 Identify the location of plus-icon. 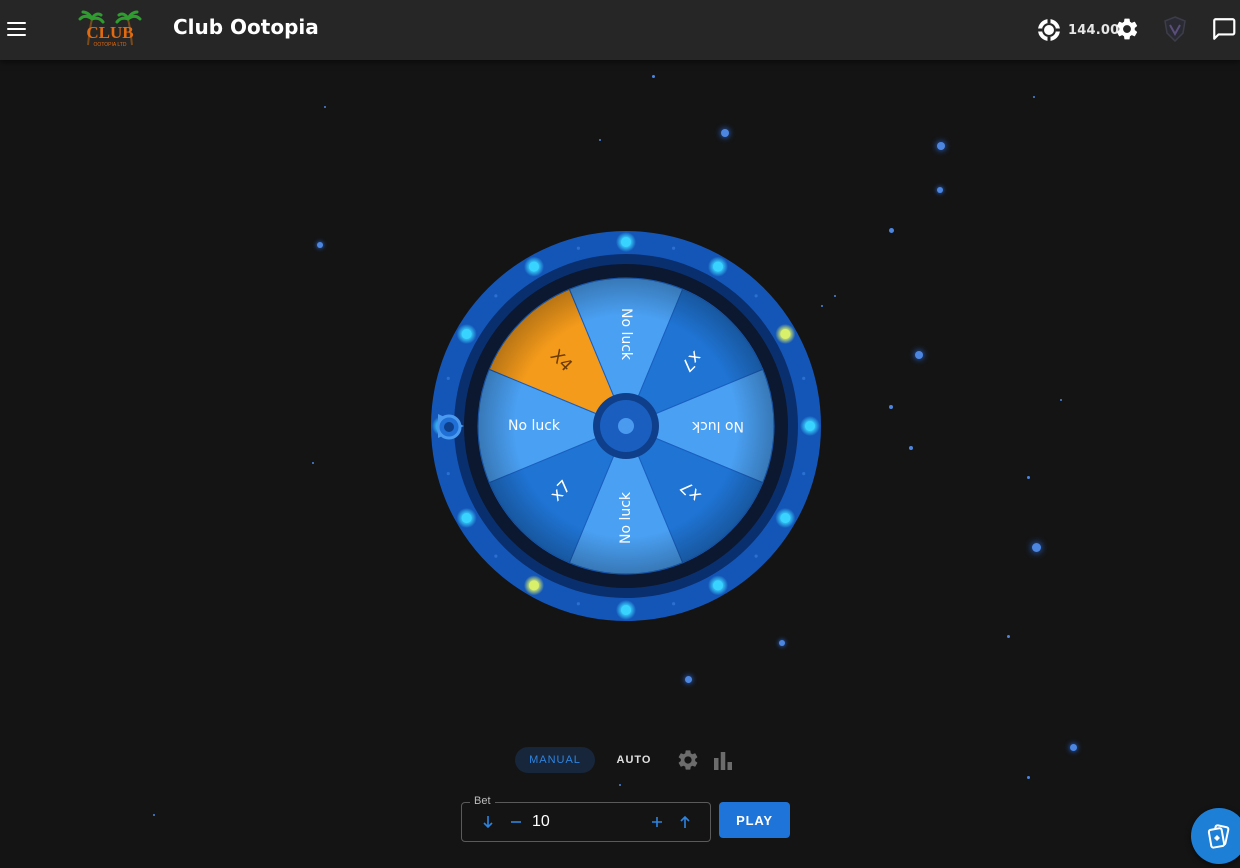
(657, 822).